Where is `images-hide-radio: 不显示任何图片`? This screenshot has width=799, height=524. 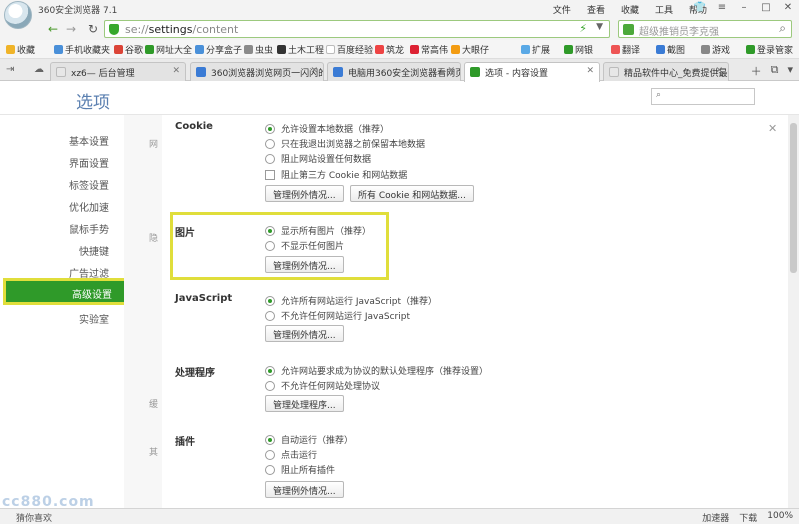 images-hide-radio: 不显示任何图片 is located at coordinates (304, 245).